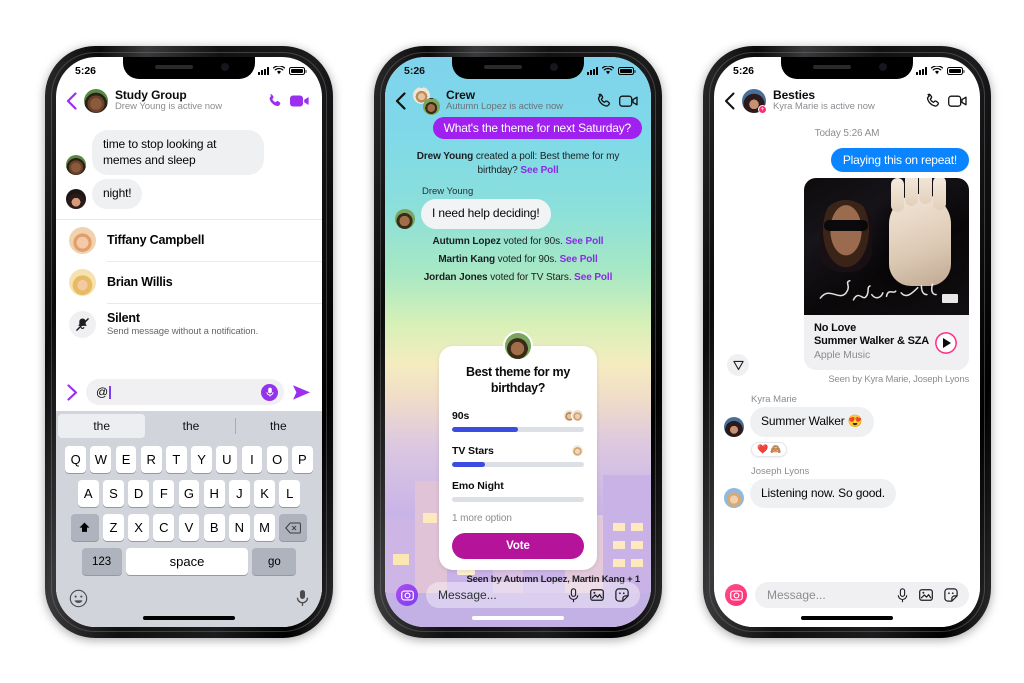 This screenshot has height=683, width=1024. I want to click on key-d: D, so click(139, 493).